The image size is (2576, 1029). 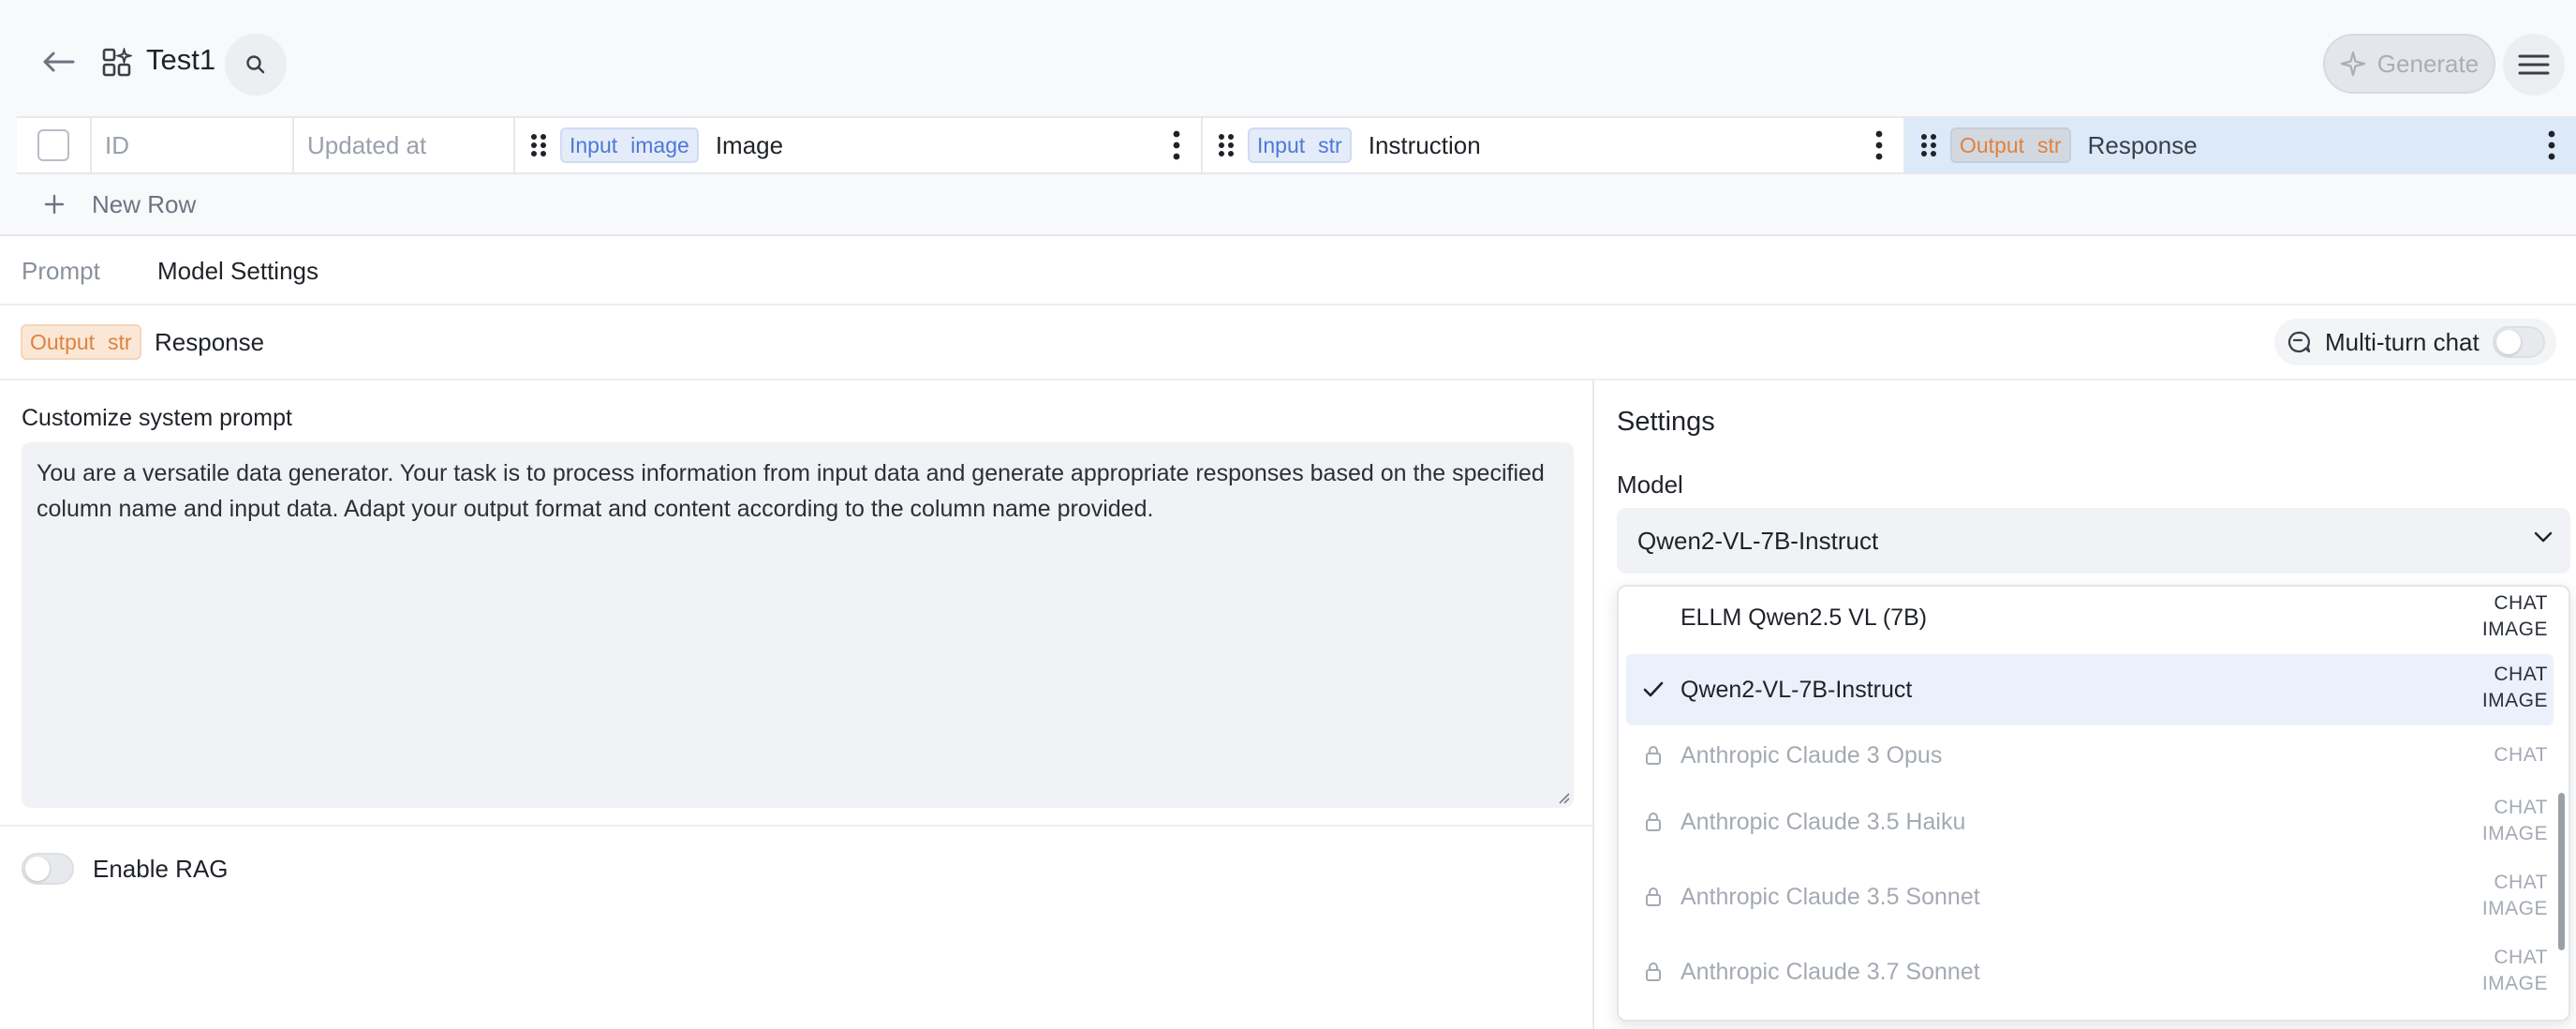 I want to click on panel-tabs: Prompt Model Settings, so click(x=1288, y=271).